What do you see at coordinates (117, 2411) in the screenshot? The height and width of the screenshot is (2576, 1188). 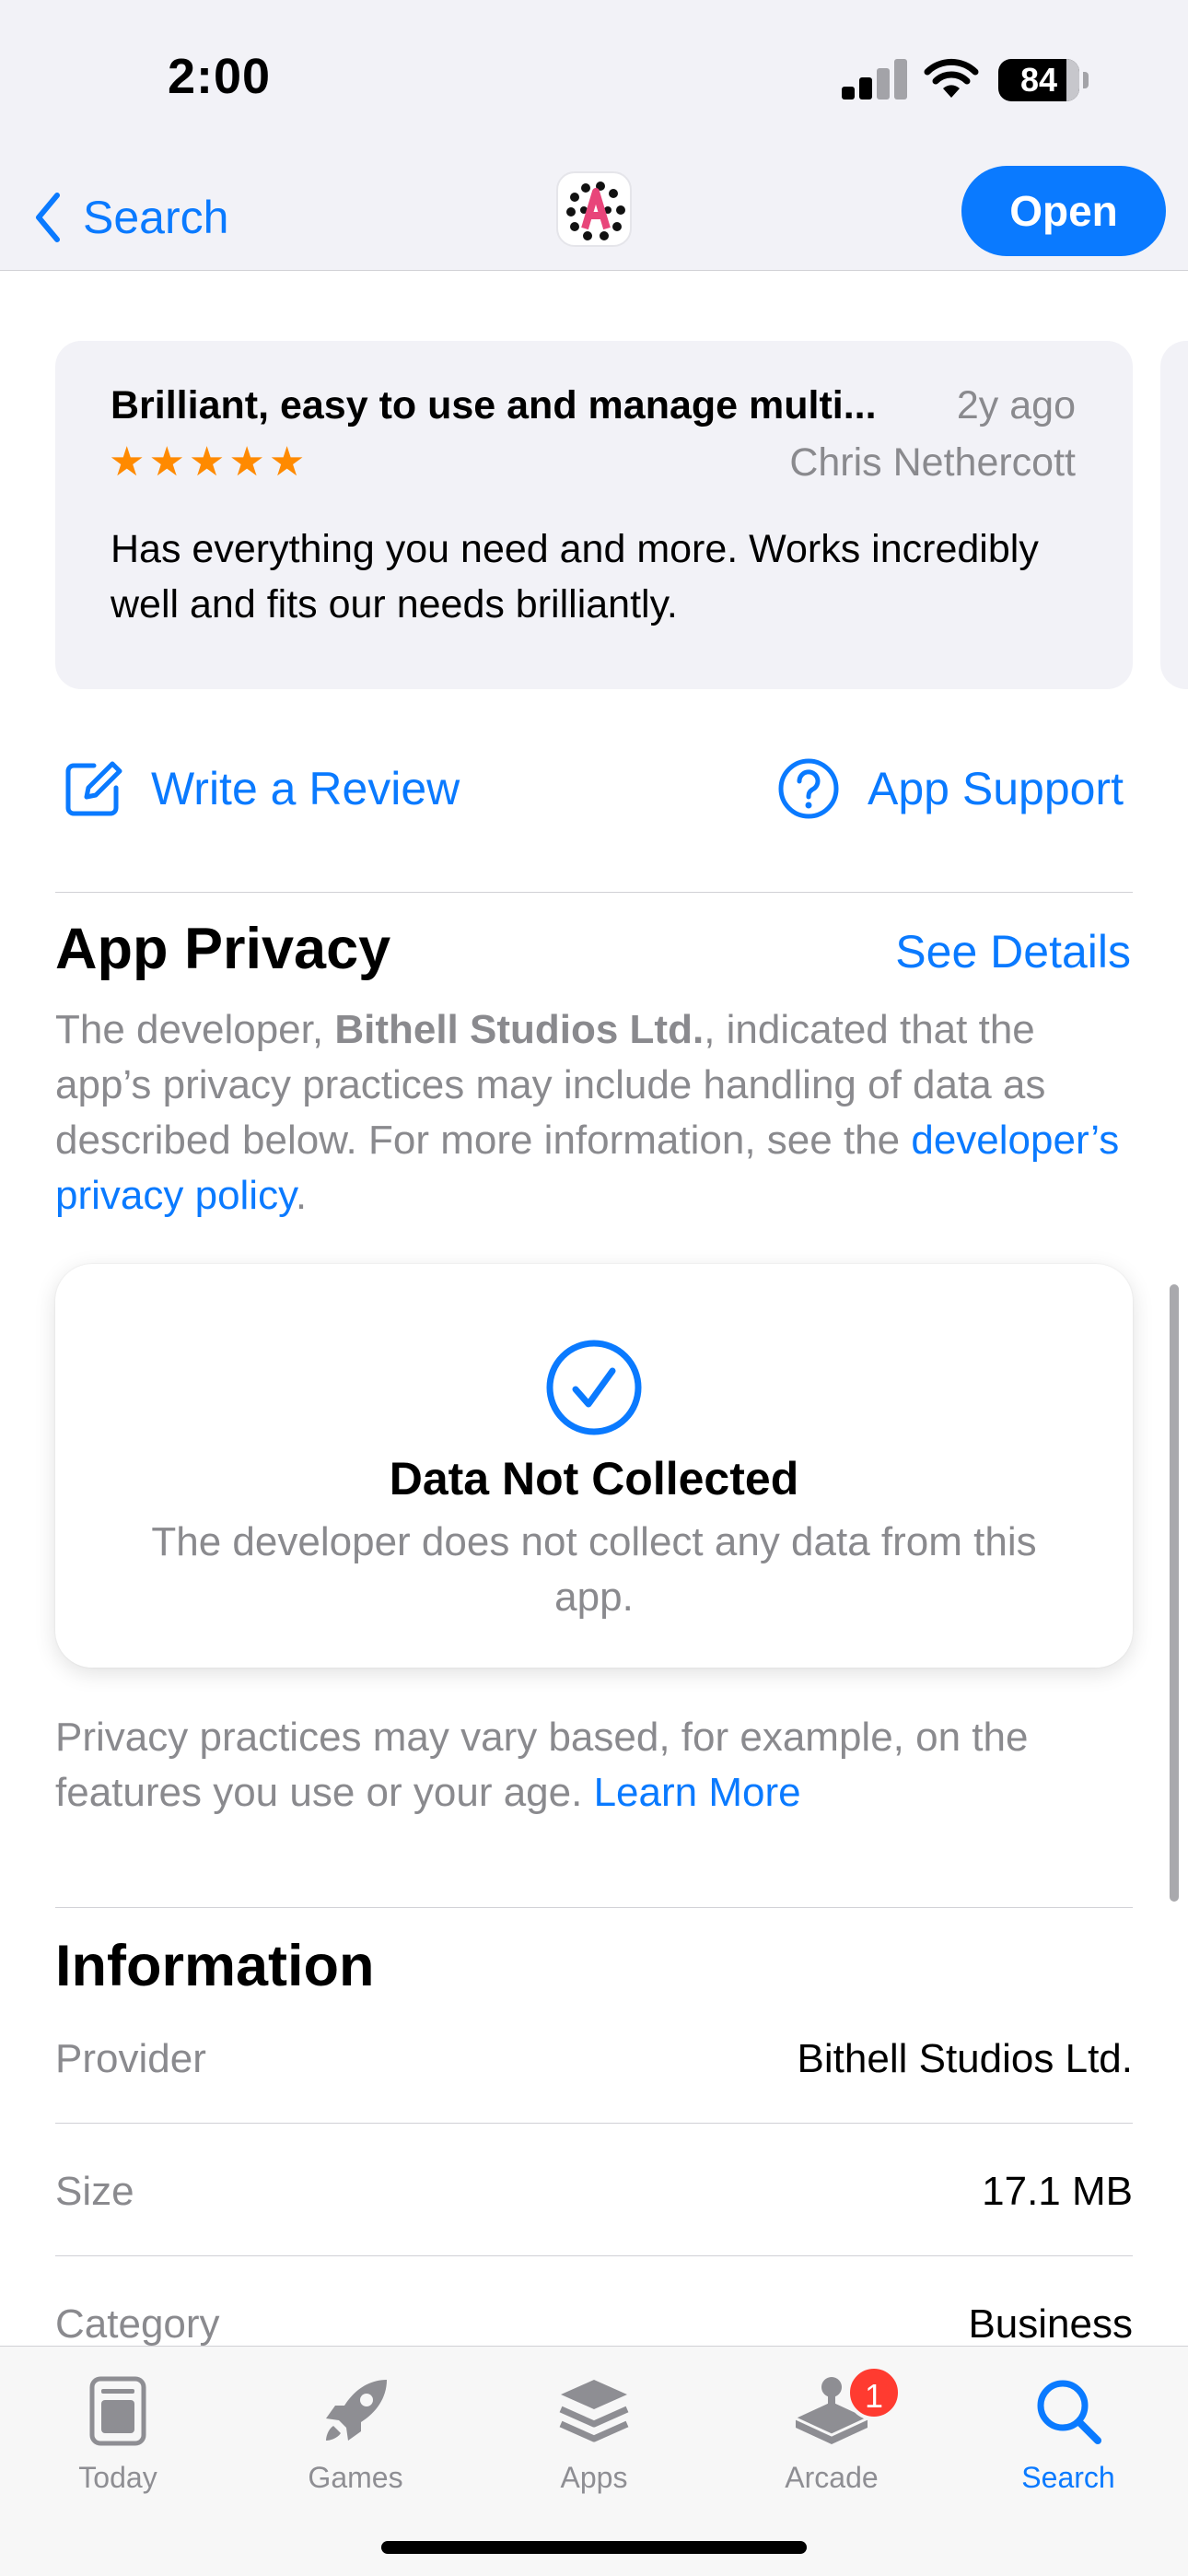 I see `today-icon` at bounding box center [117, 2411].